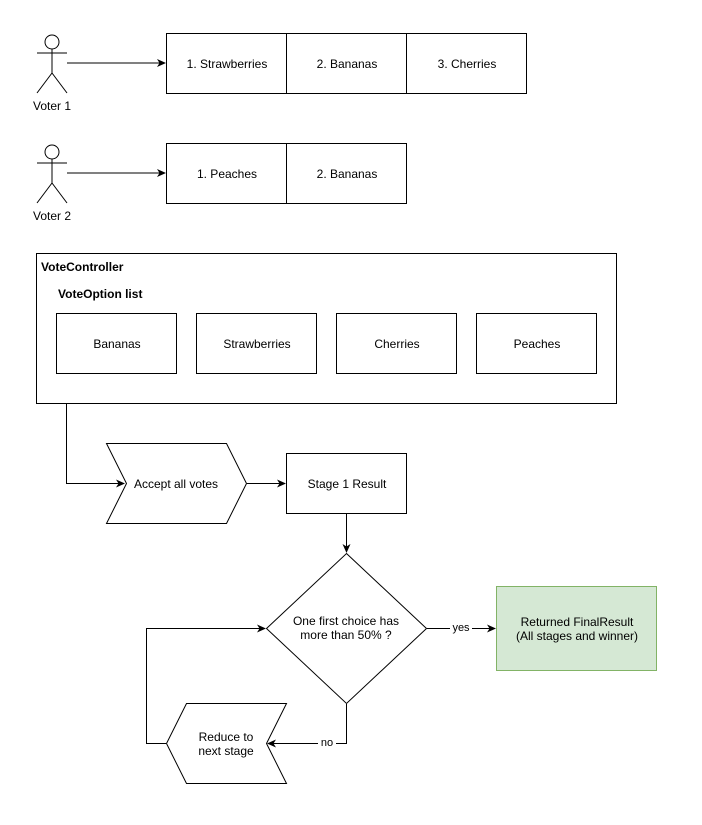 The width and height of the screenshot is (702, 825). What do you see at coordinates (52, 216) in the screenshot?
I see `voter-2-label: Voter 2` at bounding box center [52, 216].